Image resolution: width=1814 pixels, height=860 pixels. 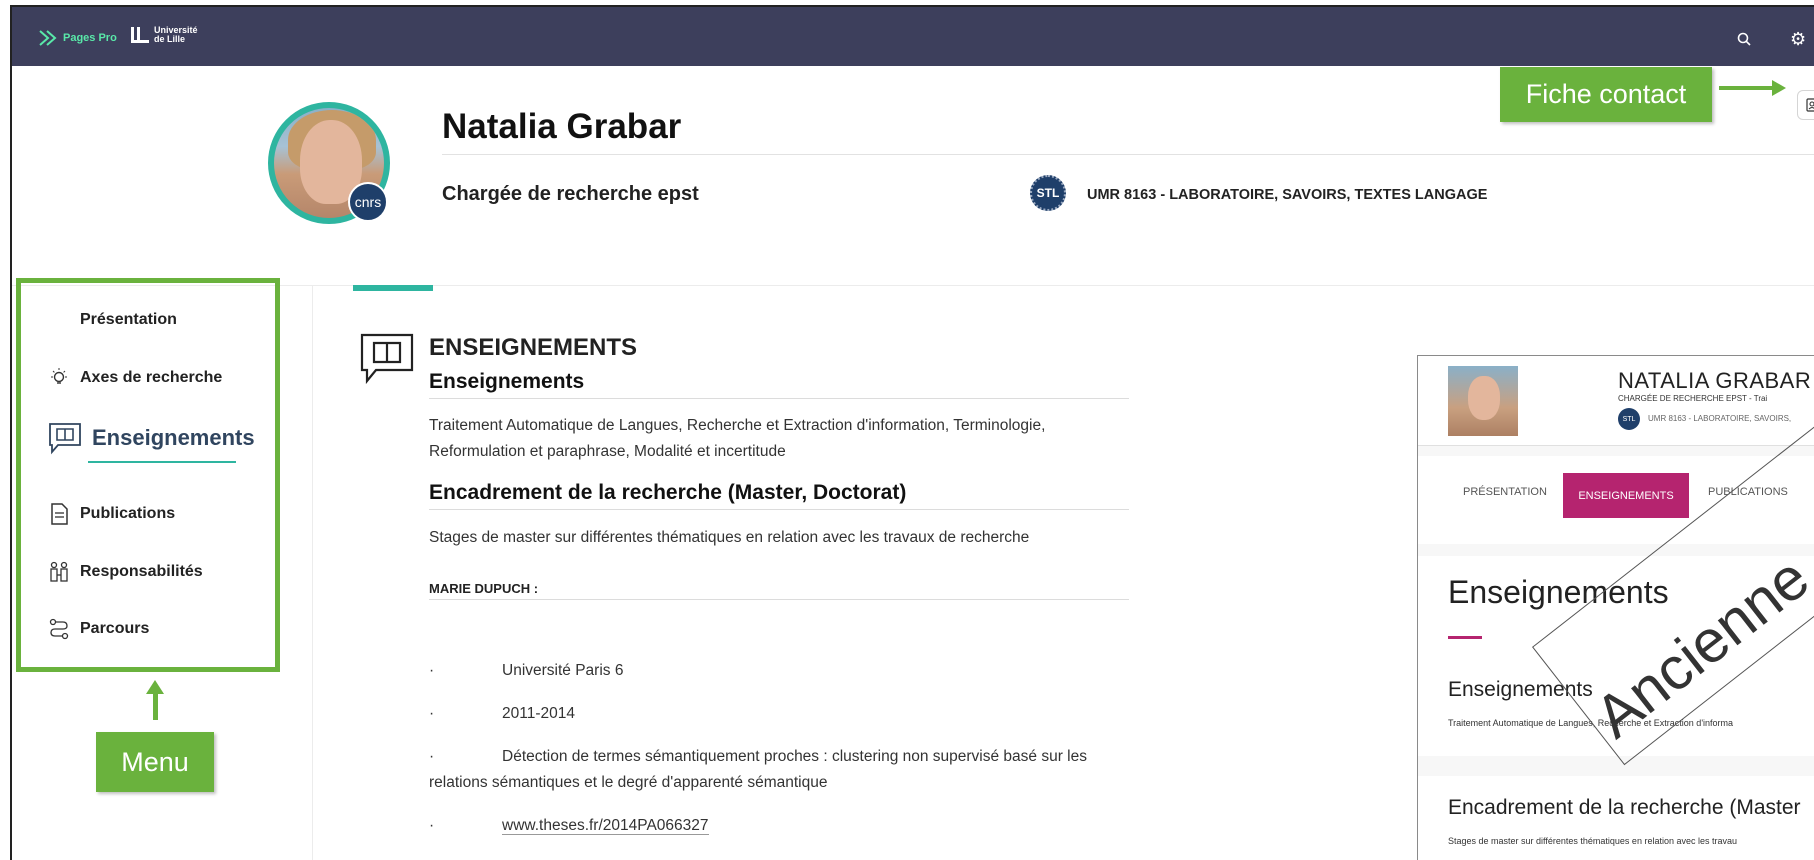 What do you see at coordinates (533, 347) in the screenshot?
I see `section-title: ENSEIGNEMENTS` at bounding box center [533, 347].